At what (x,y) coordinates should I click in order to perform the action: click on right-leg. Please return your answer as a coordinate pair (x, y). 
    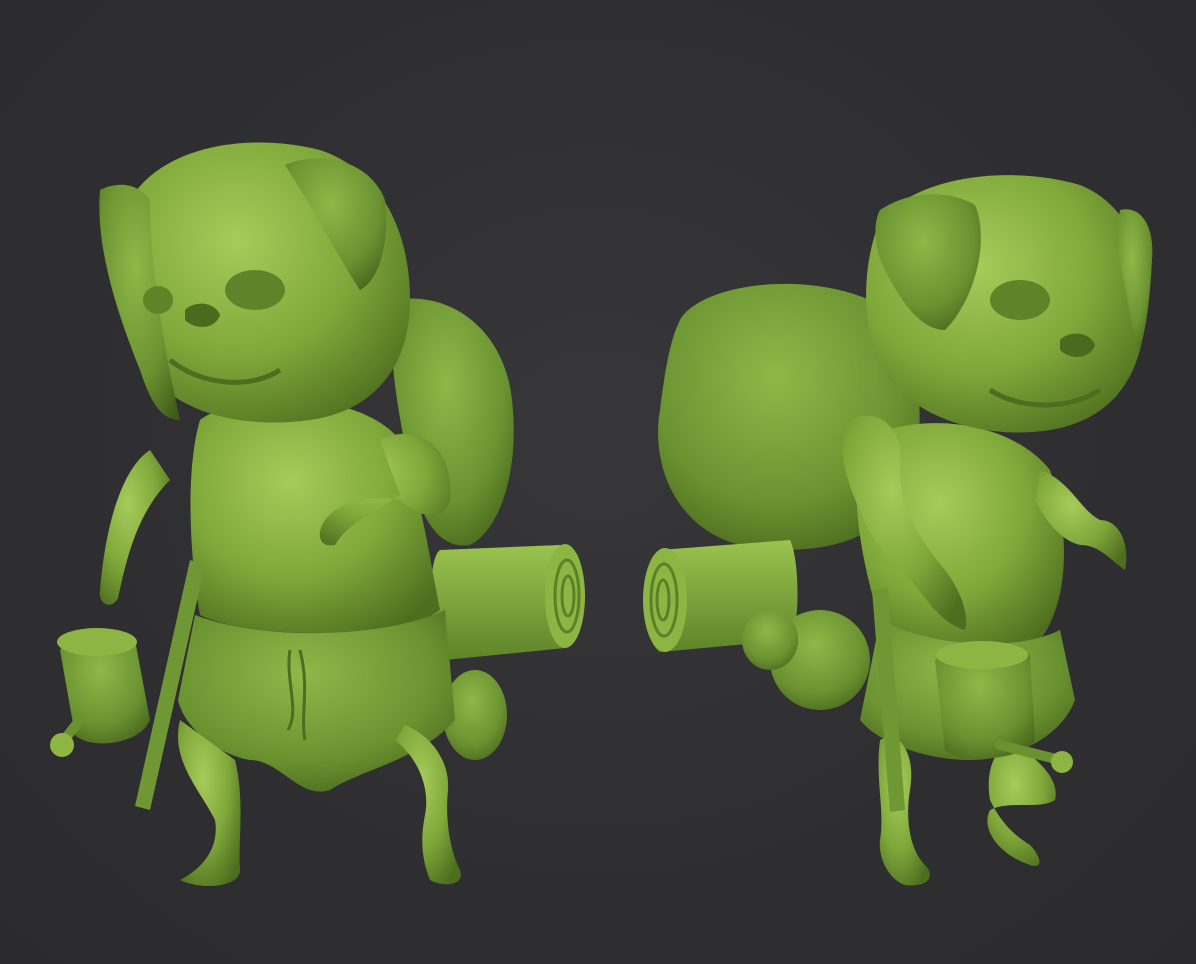
    Looking at the image, I should click on (428, 805).